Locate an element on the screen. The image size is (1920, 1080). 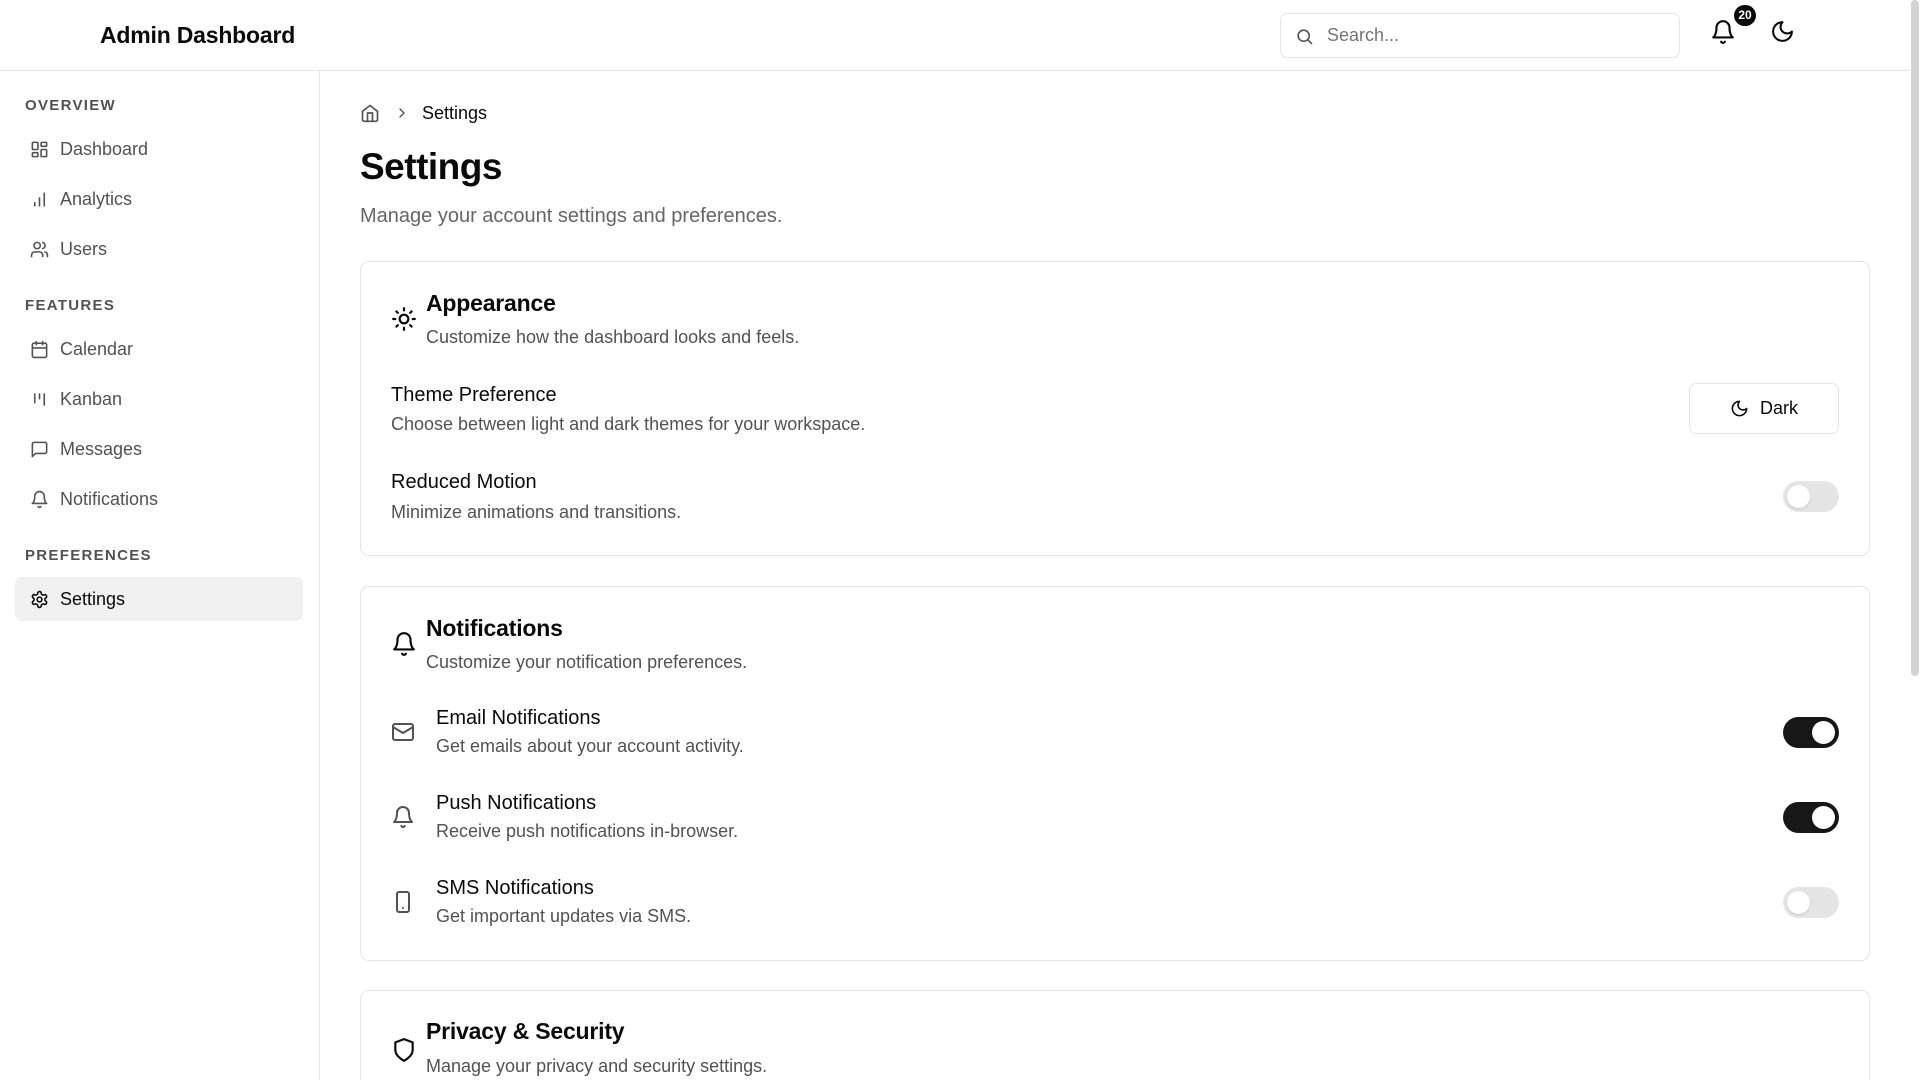
sidebar-item-analytics: Analytics is located at coordinates (159, 199).